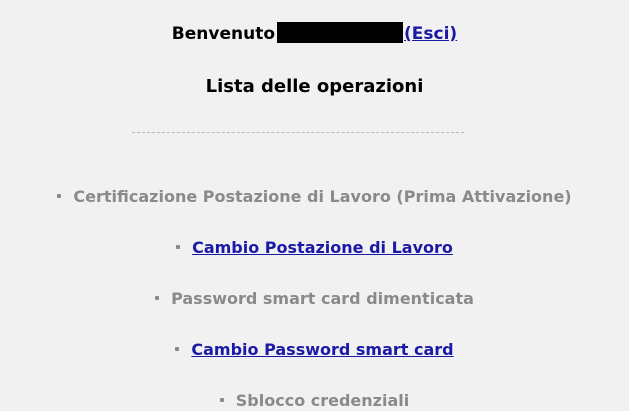 This screenshot has height=411, width=629. I want to click on operation-item-password-dimenticata: Password smart card dimenticata, so click(314, 298).